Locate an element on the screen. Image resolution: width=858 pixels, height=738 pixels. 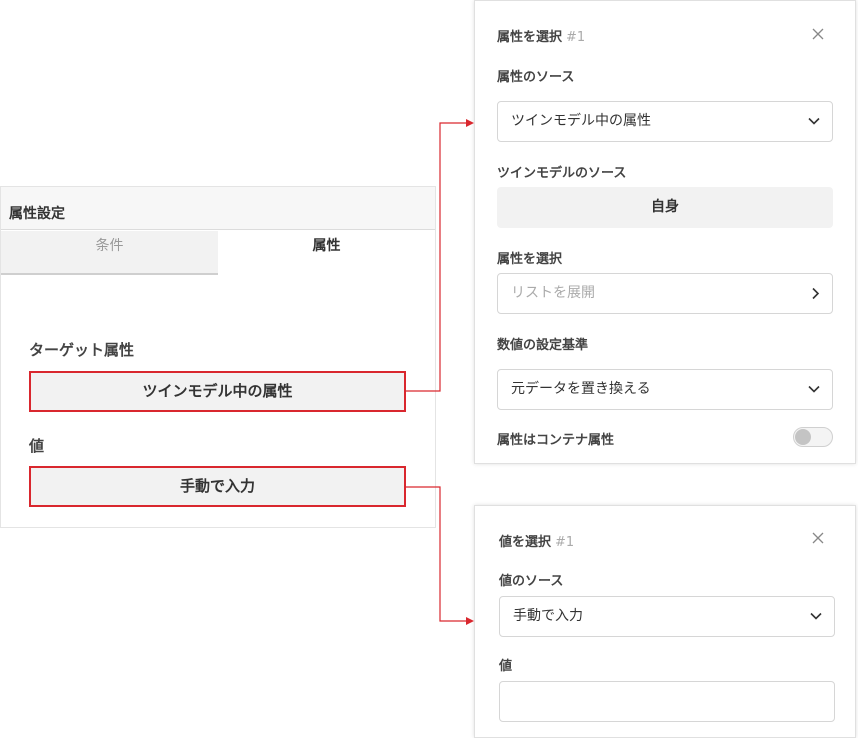
container-attribute-label: 属性はコンテナ属性 is located at coordinates (556, 440).